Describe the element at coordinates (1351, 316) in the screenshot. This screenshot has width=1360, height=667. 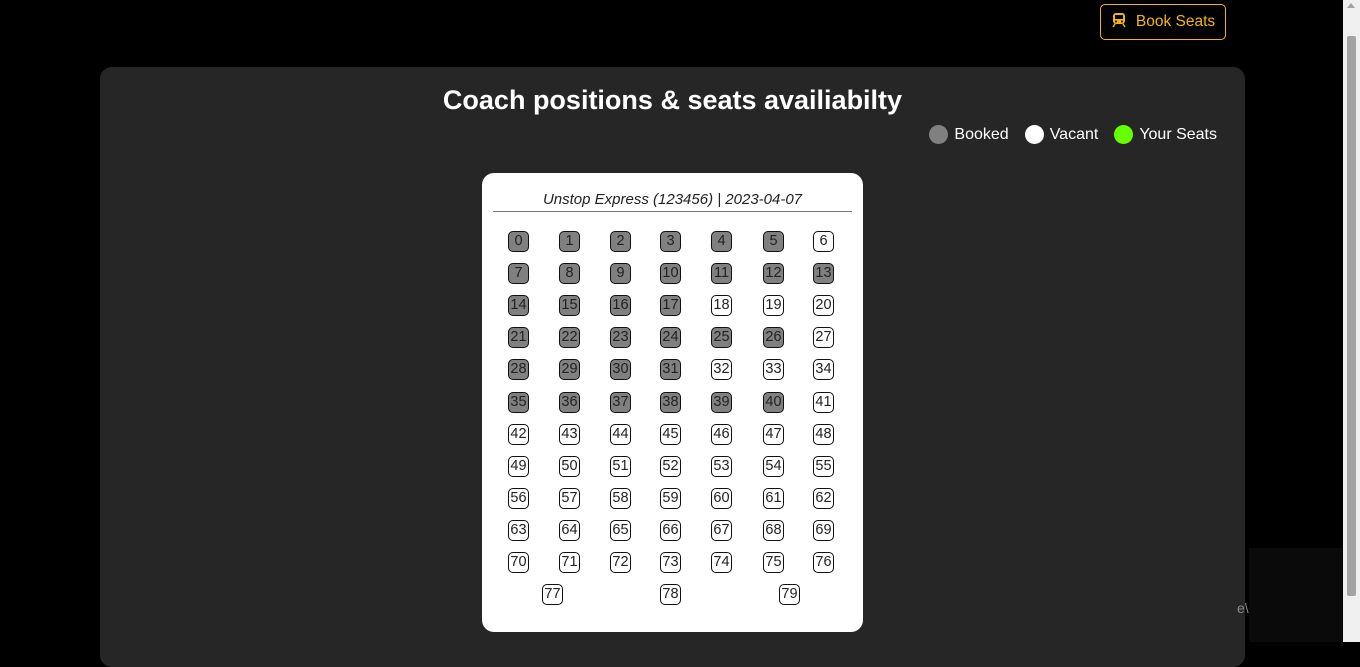
I see `scroll-thumb` at that location.